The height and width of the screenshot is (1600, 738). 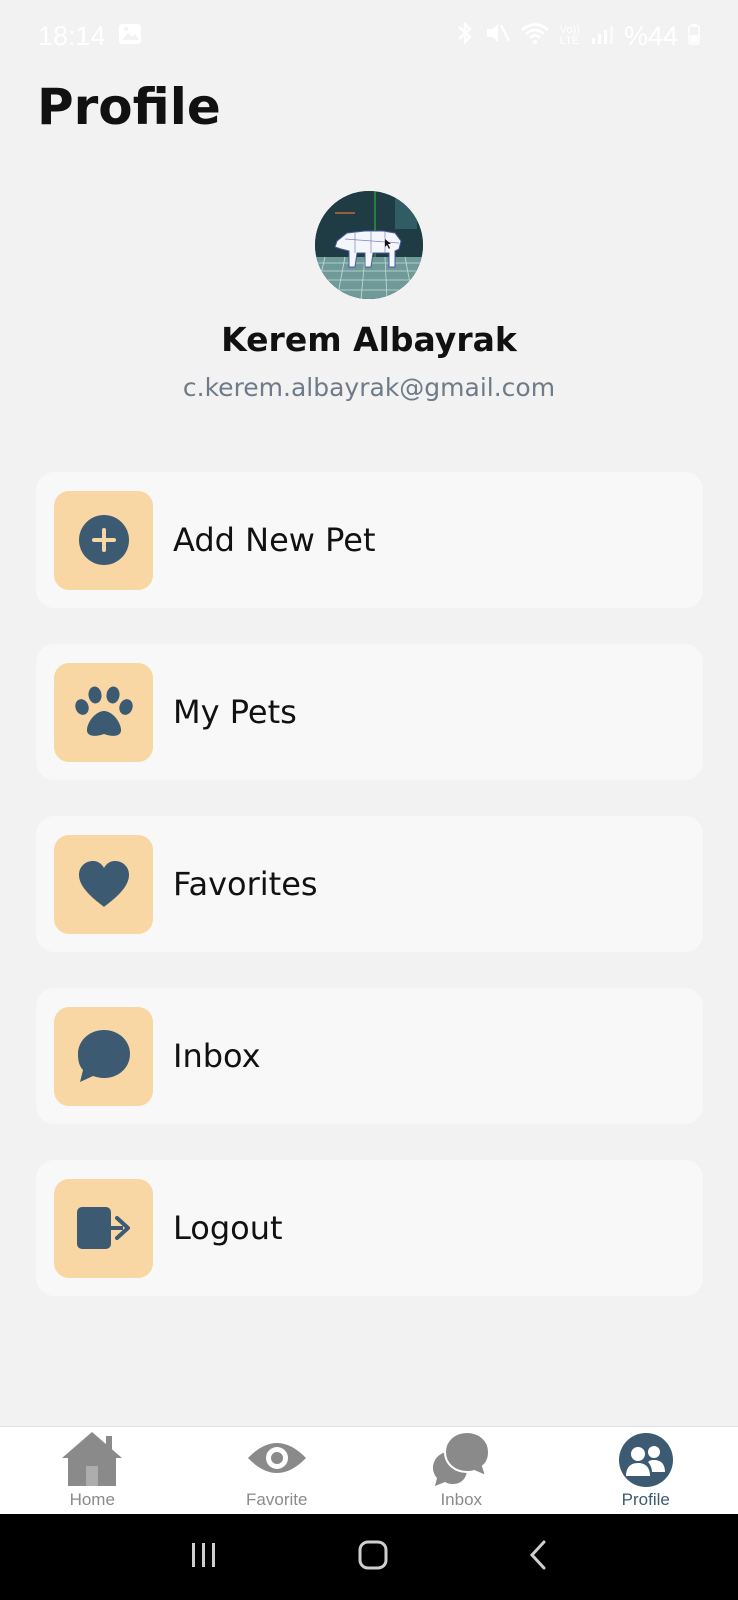 I want to click on menu-item-favorites: Favorites, so click(x=369, y=884).